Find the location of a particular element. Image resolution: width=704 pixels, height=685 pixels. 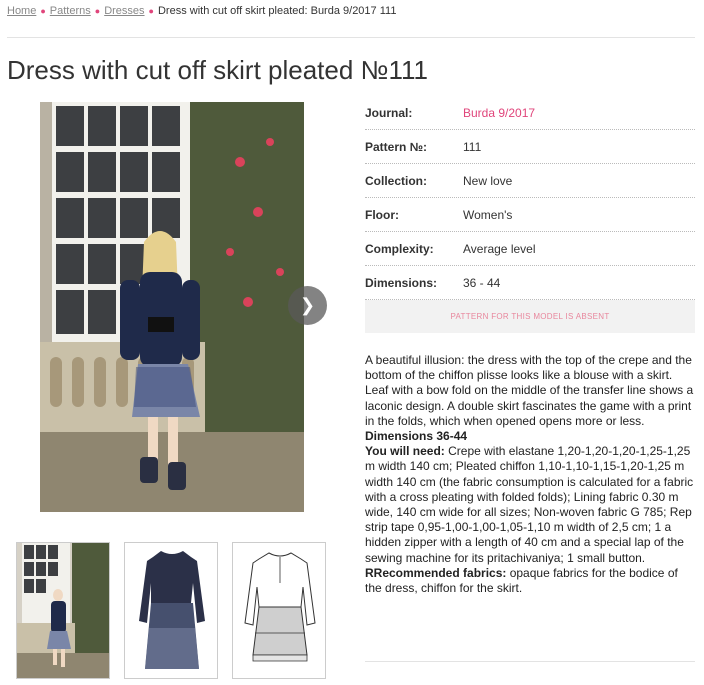

next-image-button: ❯ is located at coordinates (307, 305).